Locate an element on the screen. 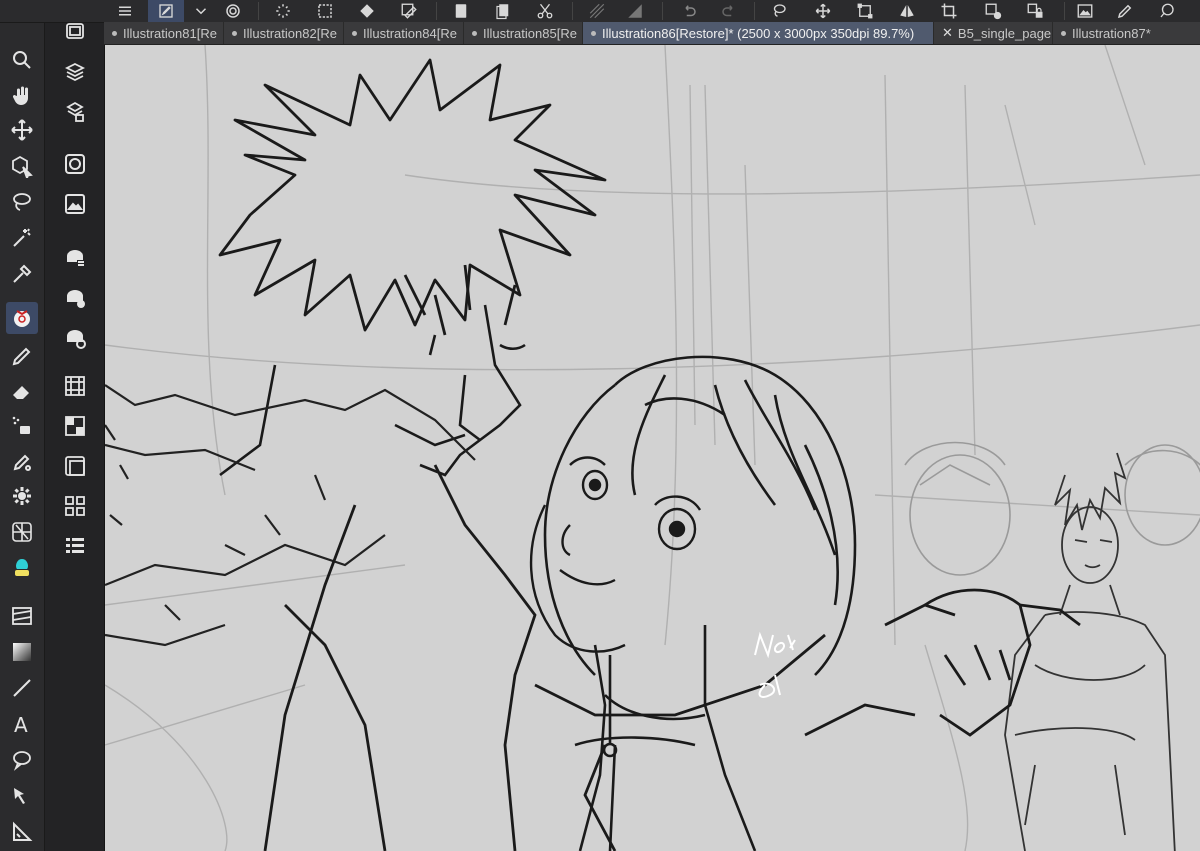  tab-label: Illustration87* is located at coordinates (1111, 33).